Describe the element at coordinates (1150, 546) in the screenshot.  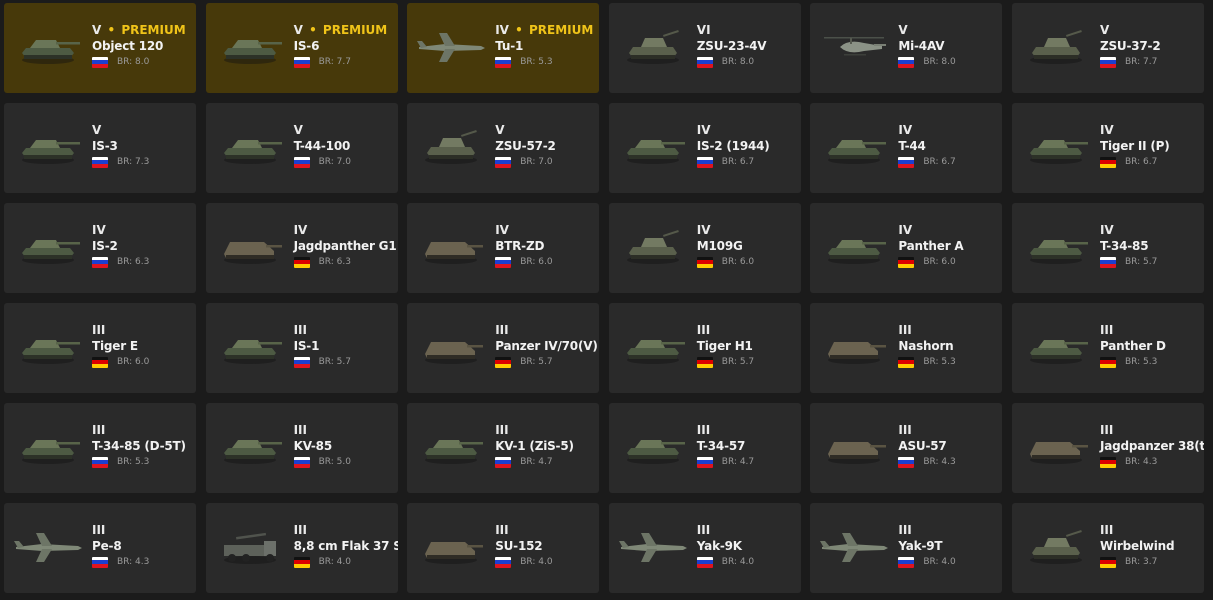
I see `vehicle-info: III Wirbelwind BR: 3.7` at that location.